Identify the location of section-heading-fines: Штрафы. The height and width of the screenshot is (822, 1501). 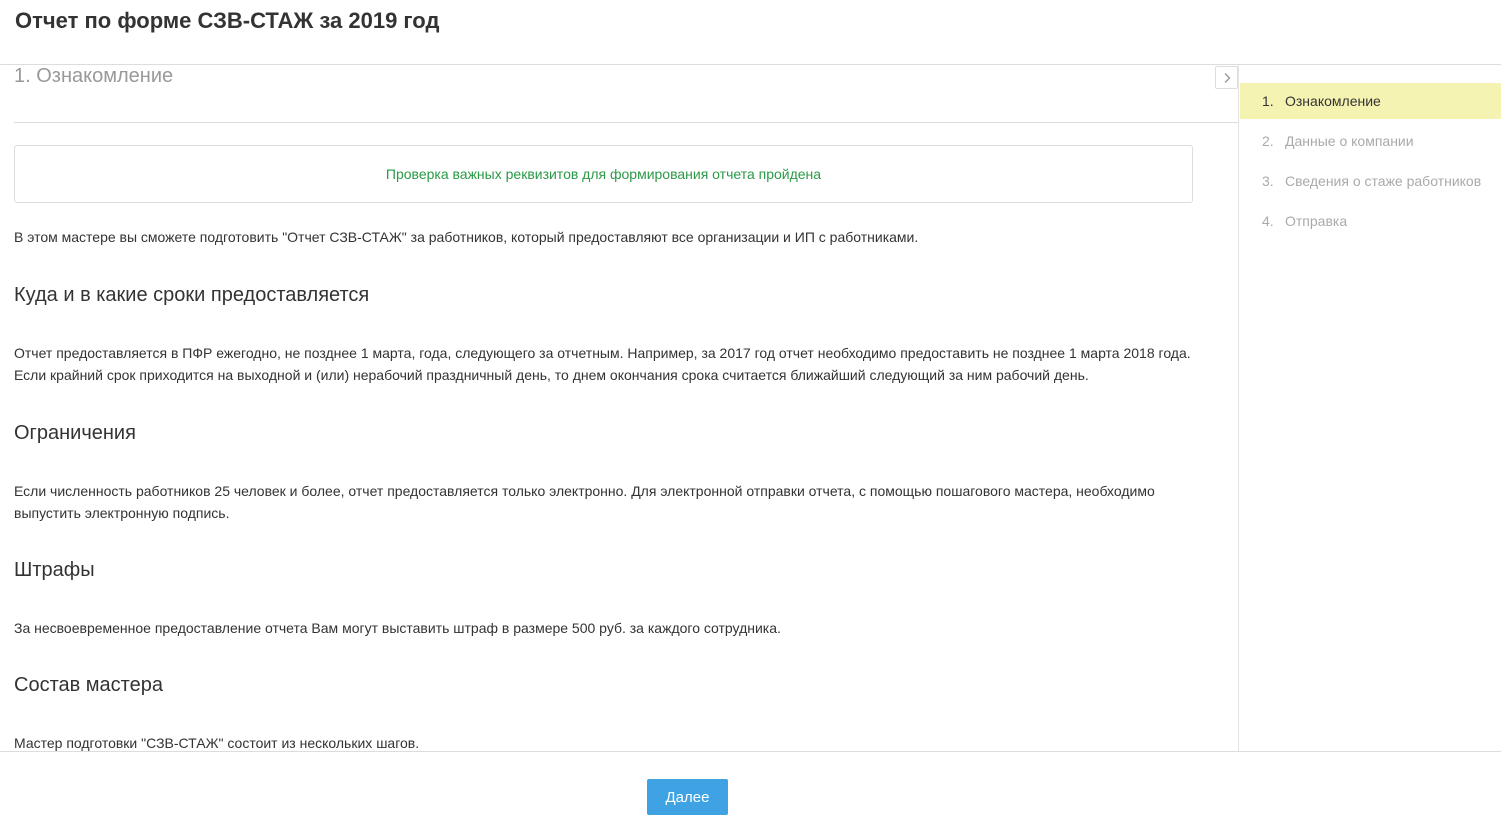
(54, 570).